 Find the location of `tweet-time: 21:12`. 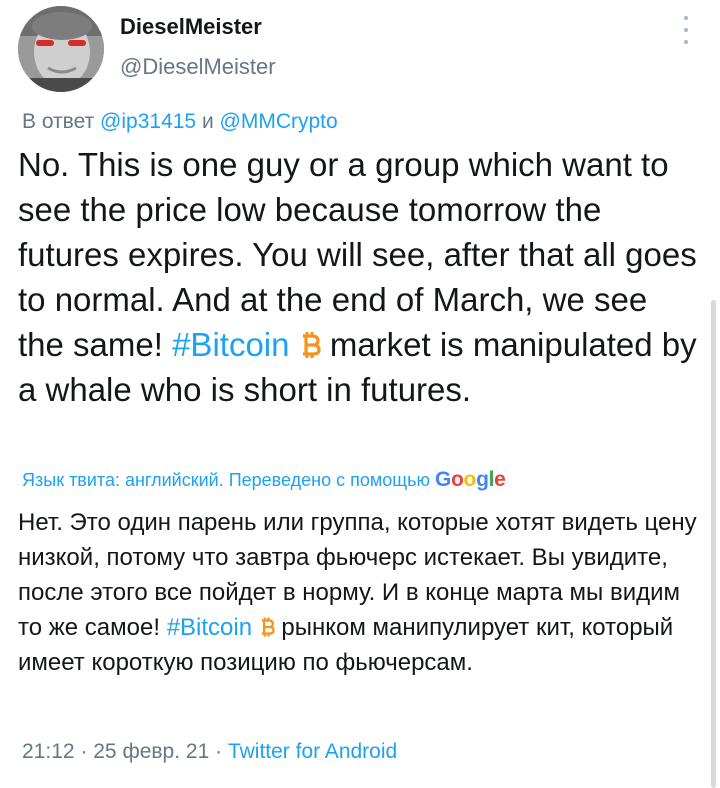

tweet-time: 21:12 is located at coordinates (48, 751).